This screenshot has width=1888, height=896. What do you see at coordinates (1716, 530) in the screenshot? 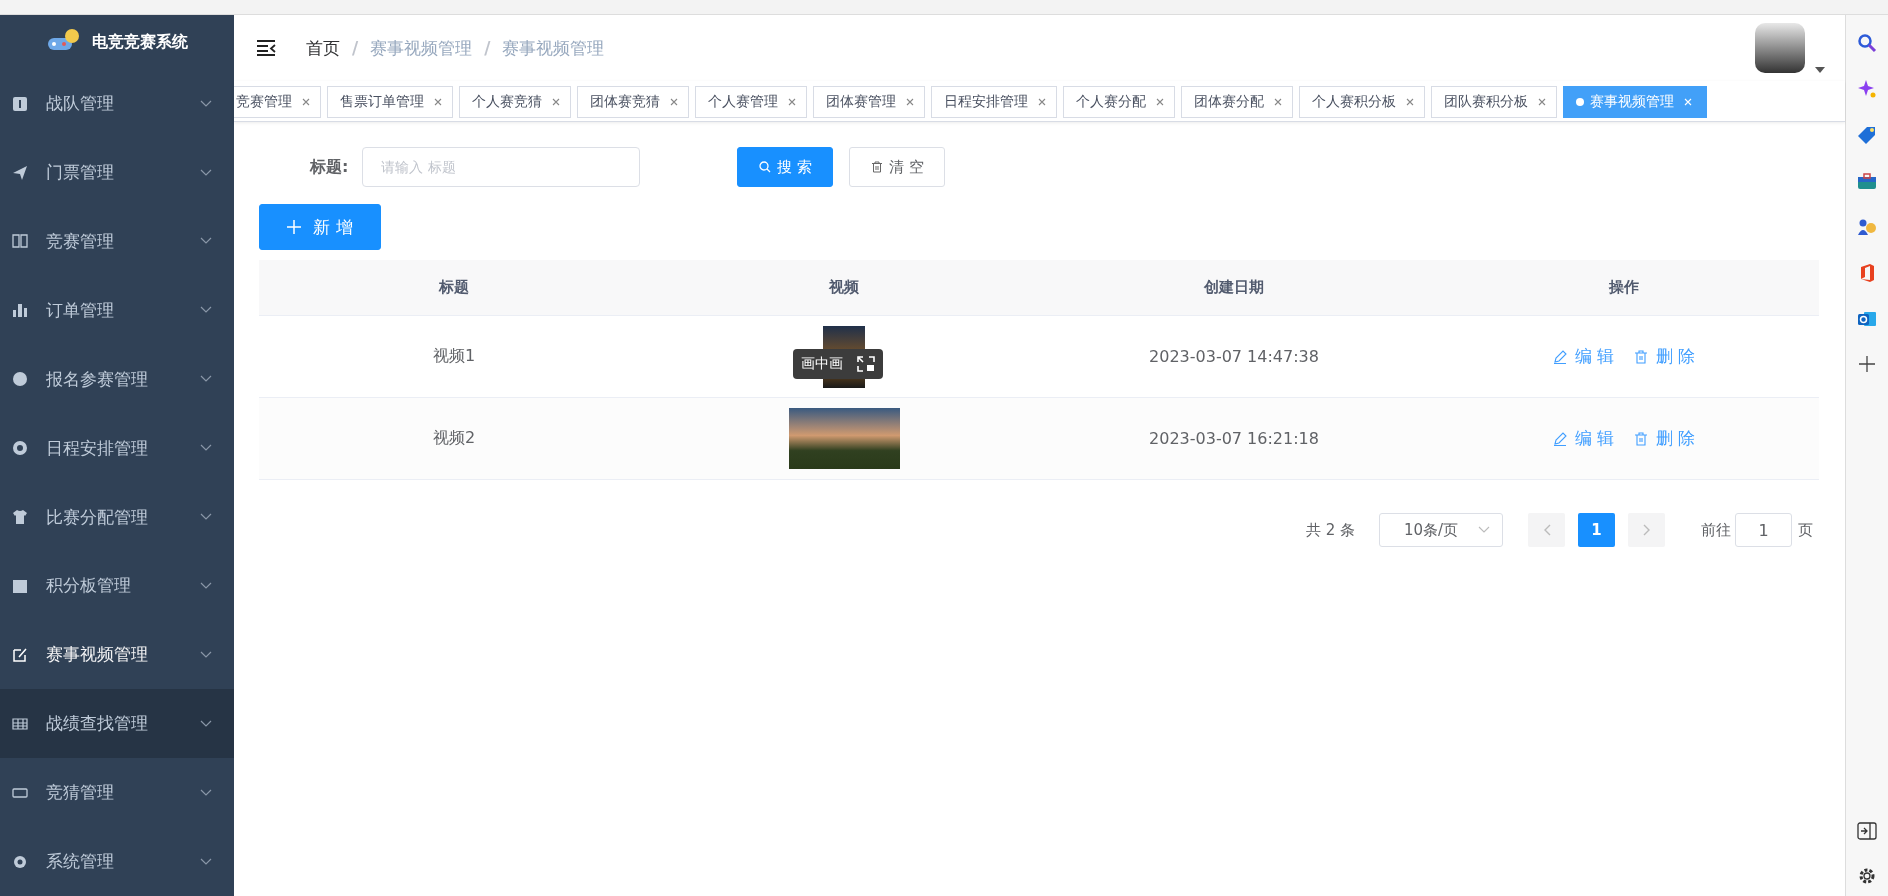
I see `goto-label: 前往` at bounding box center [1716, 530].